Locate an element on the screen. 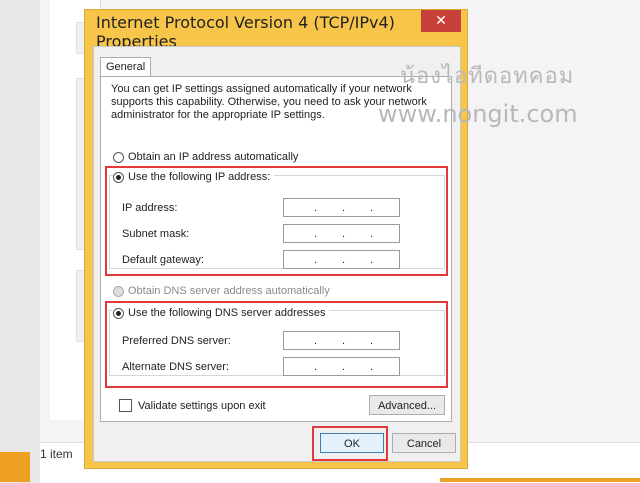 Image resolution: width=640 pixels, height=483 pixels. close-icon: ✕ is located at coordinates (441, 21).